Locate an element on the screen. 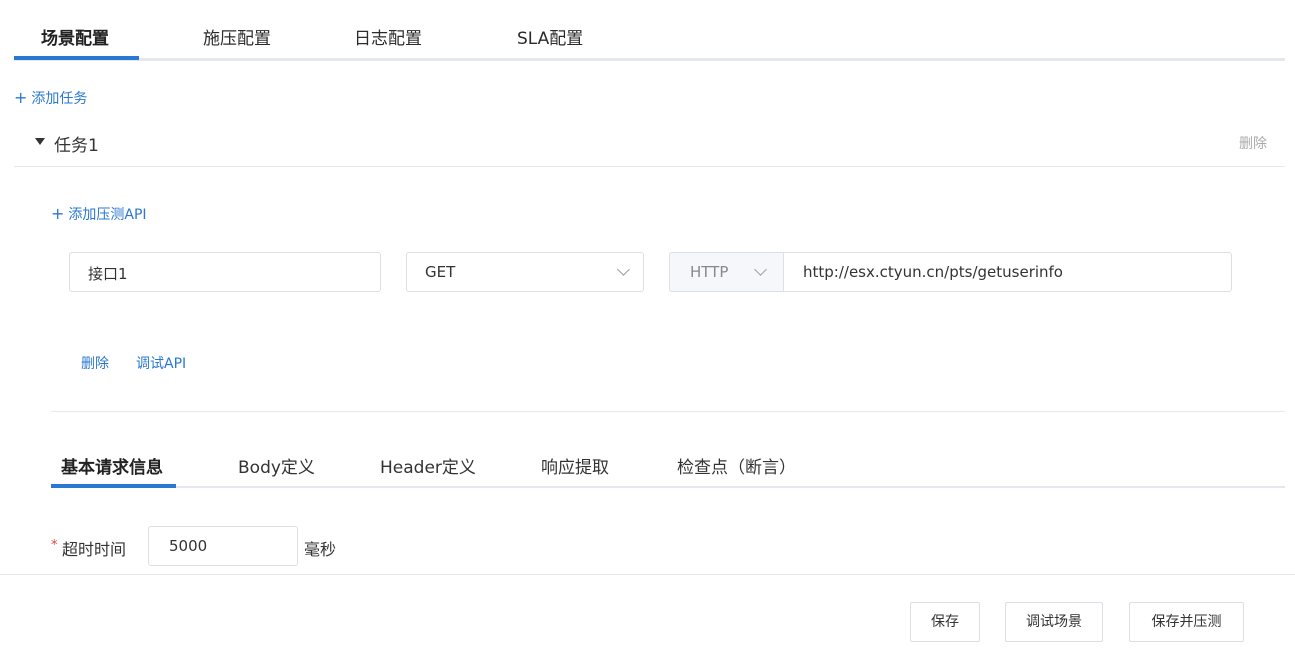  task-title: 任务1 is located at coordinates (76, 146).